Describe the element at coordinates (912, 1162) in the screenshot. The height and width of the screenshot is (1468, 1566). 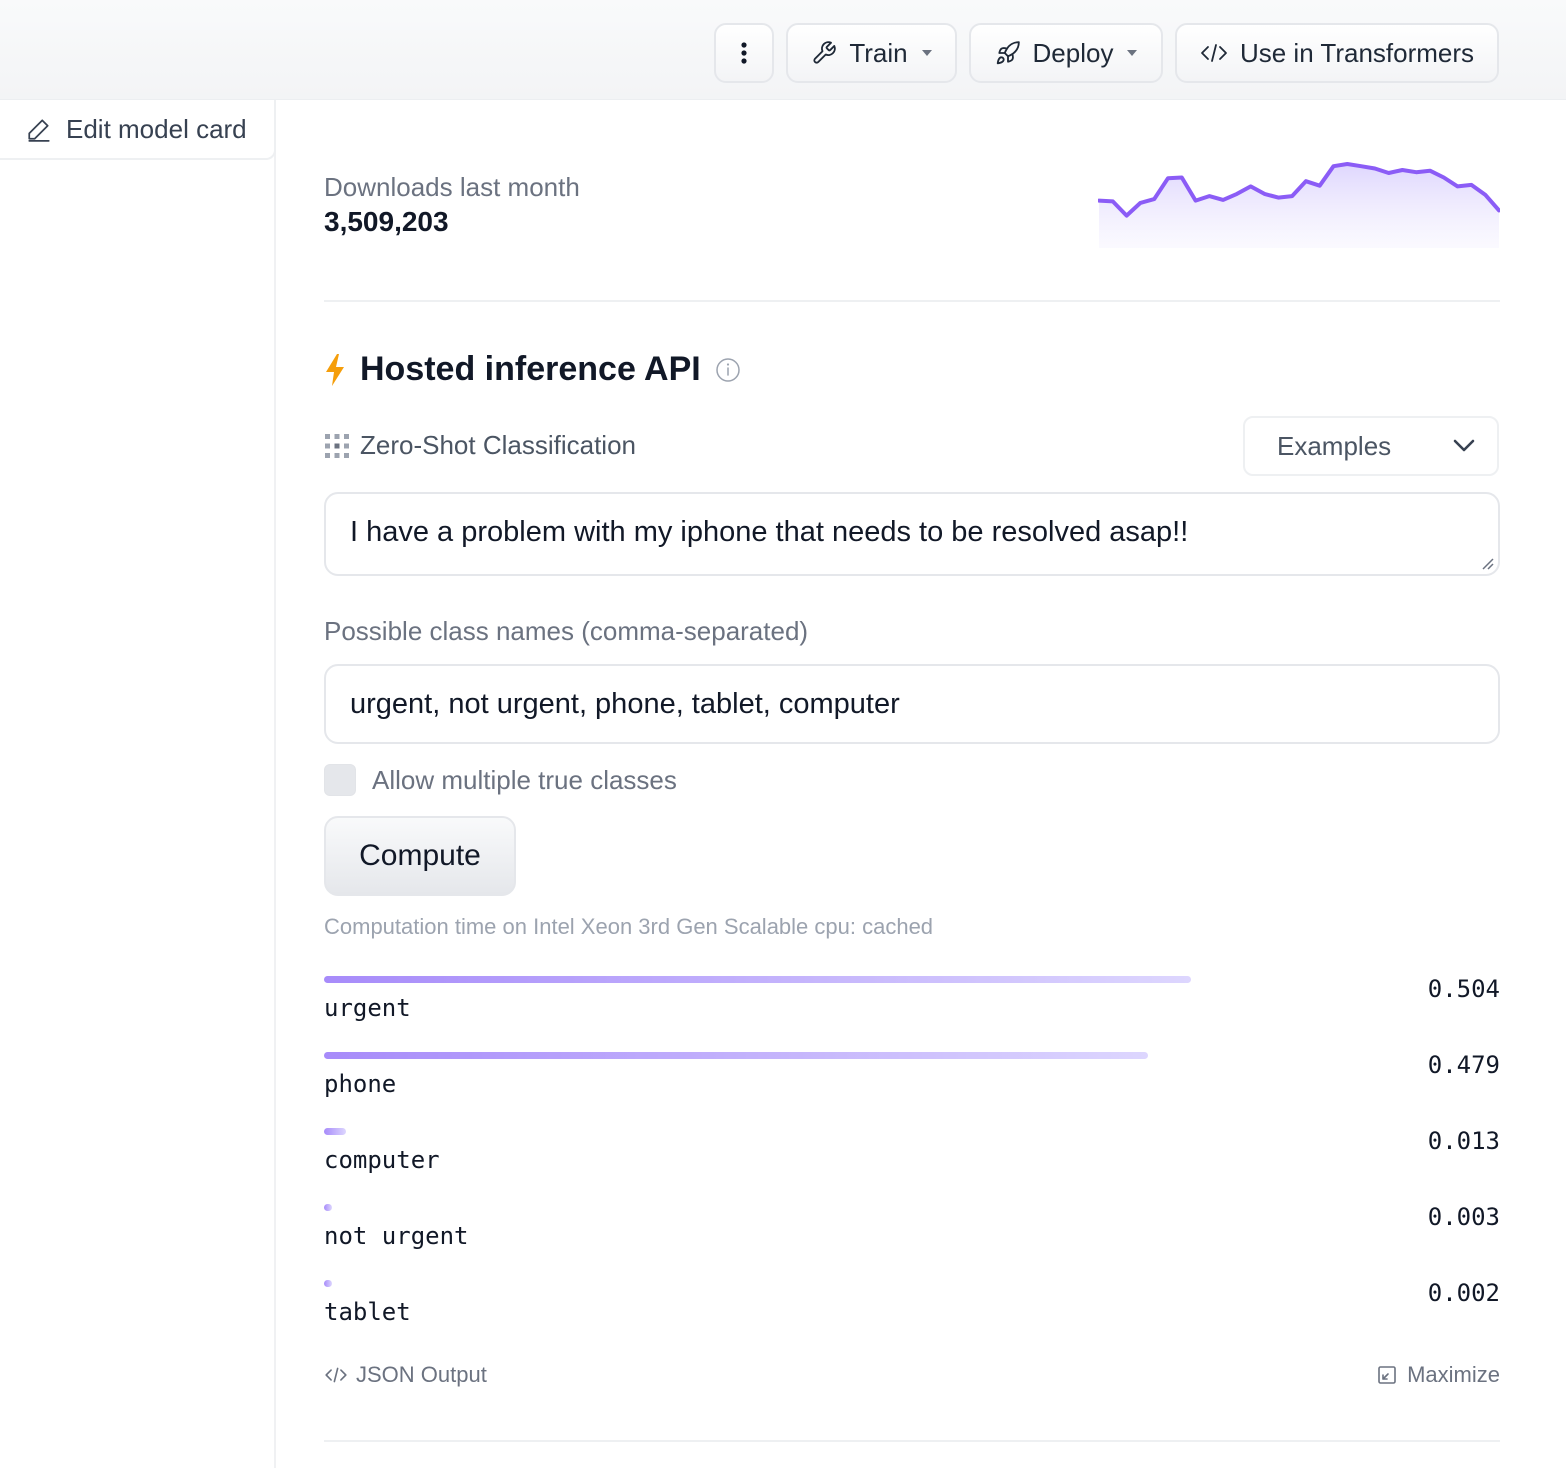
I see `result-item: computer 0.013` at that location.